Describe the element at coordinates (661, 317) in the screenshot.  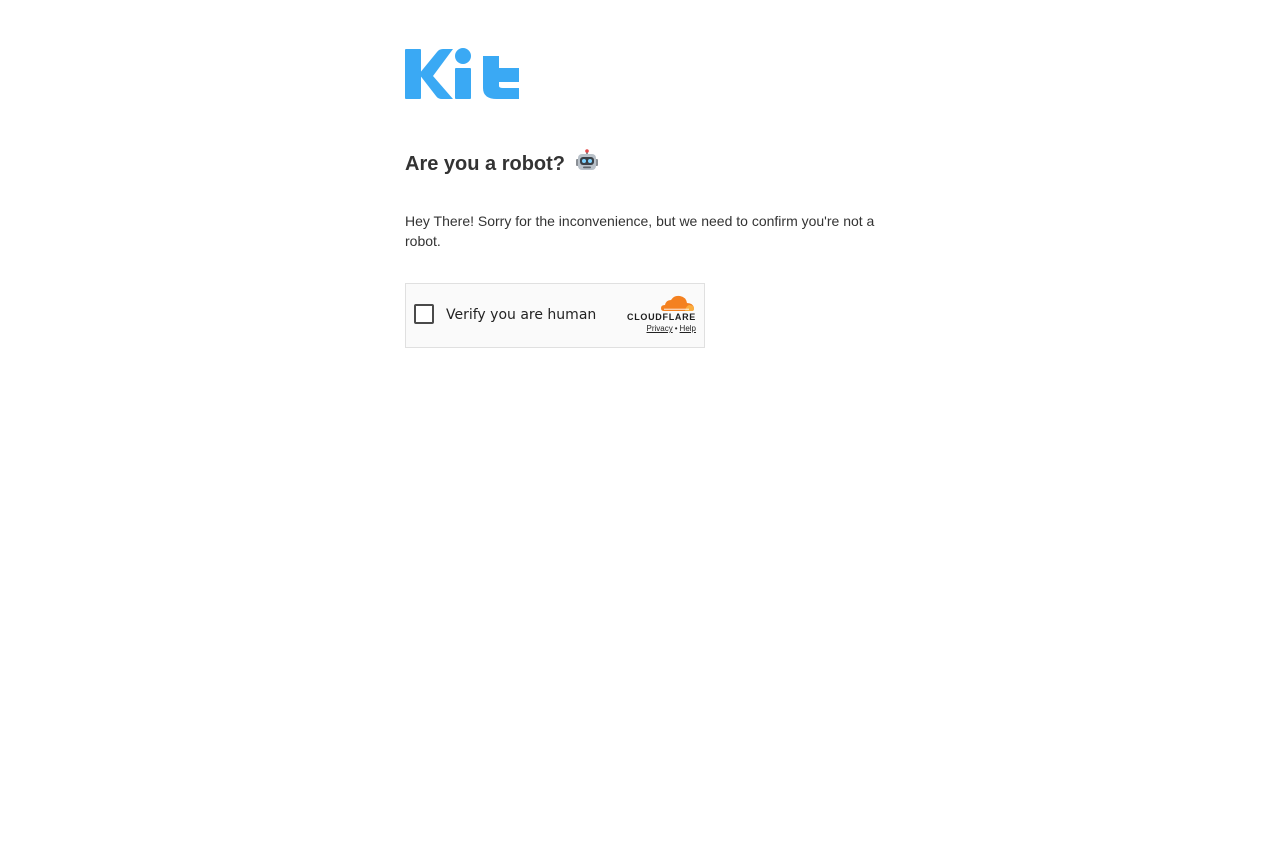
I see `cloudflare-wordmark: CLOUDFLARE` at that location.